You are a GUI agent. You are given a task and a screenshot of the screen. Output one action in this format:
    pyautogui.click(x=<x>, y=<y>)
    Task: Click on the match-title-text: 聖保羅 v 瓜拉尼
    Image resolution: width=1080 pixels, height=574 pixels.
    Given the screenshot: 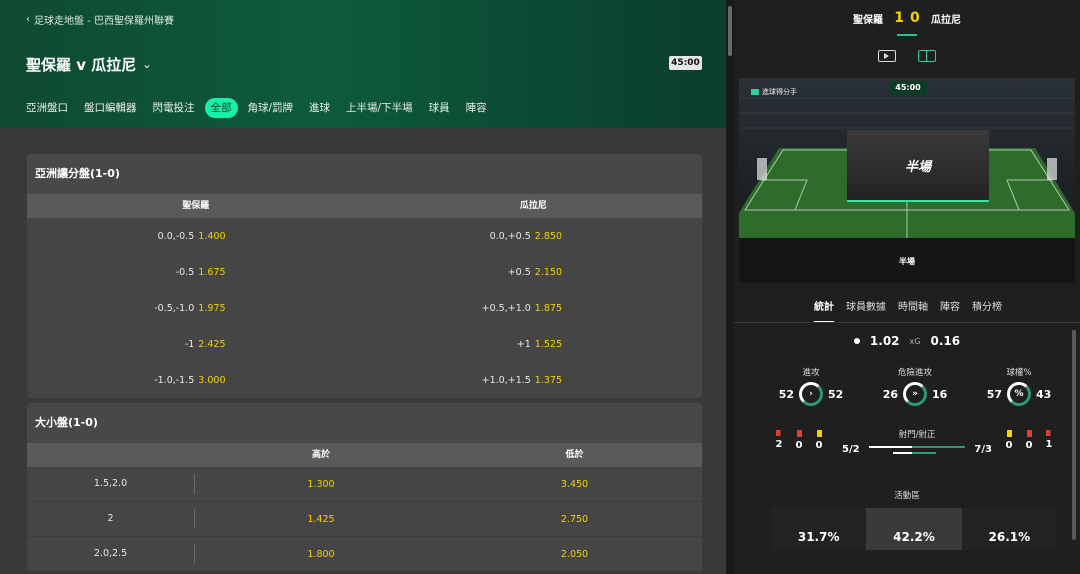 What is the action you would take?
    pyautogui.click(x=81, y=65)
    